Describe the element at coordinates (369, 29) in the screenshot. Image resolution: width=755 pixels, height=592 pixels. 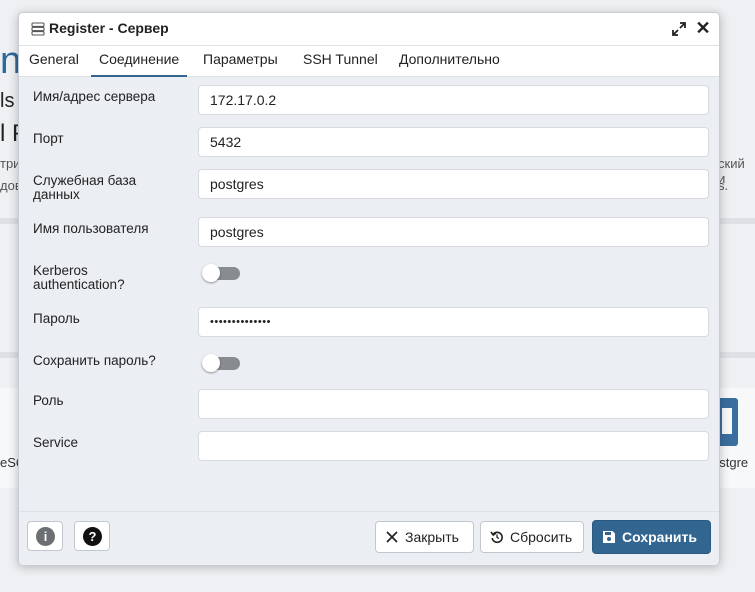
I see `dialog-titlebar: Register - Сервер ✕` at that location.